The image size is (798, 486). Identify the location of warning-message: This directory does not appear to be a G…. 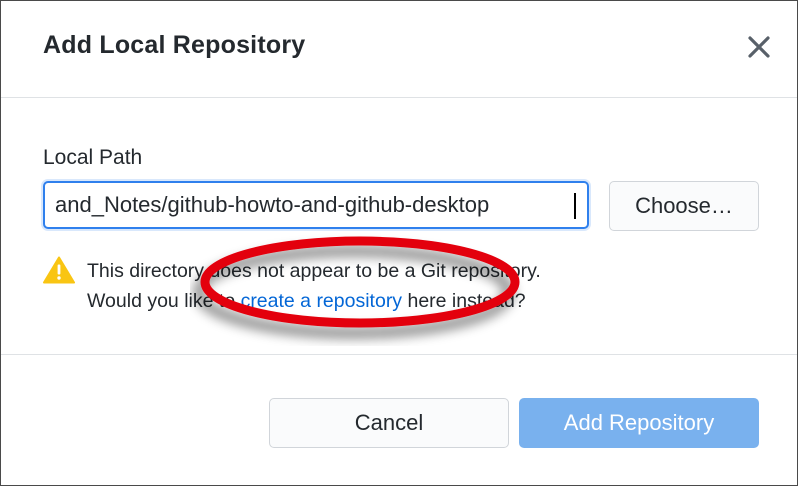
(314, 286).